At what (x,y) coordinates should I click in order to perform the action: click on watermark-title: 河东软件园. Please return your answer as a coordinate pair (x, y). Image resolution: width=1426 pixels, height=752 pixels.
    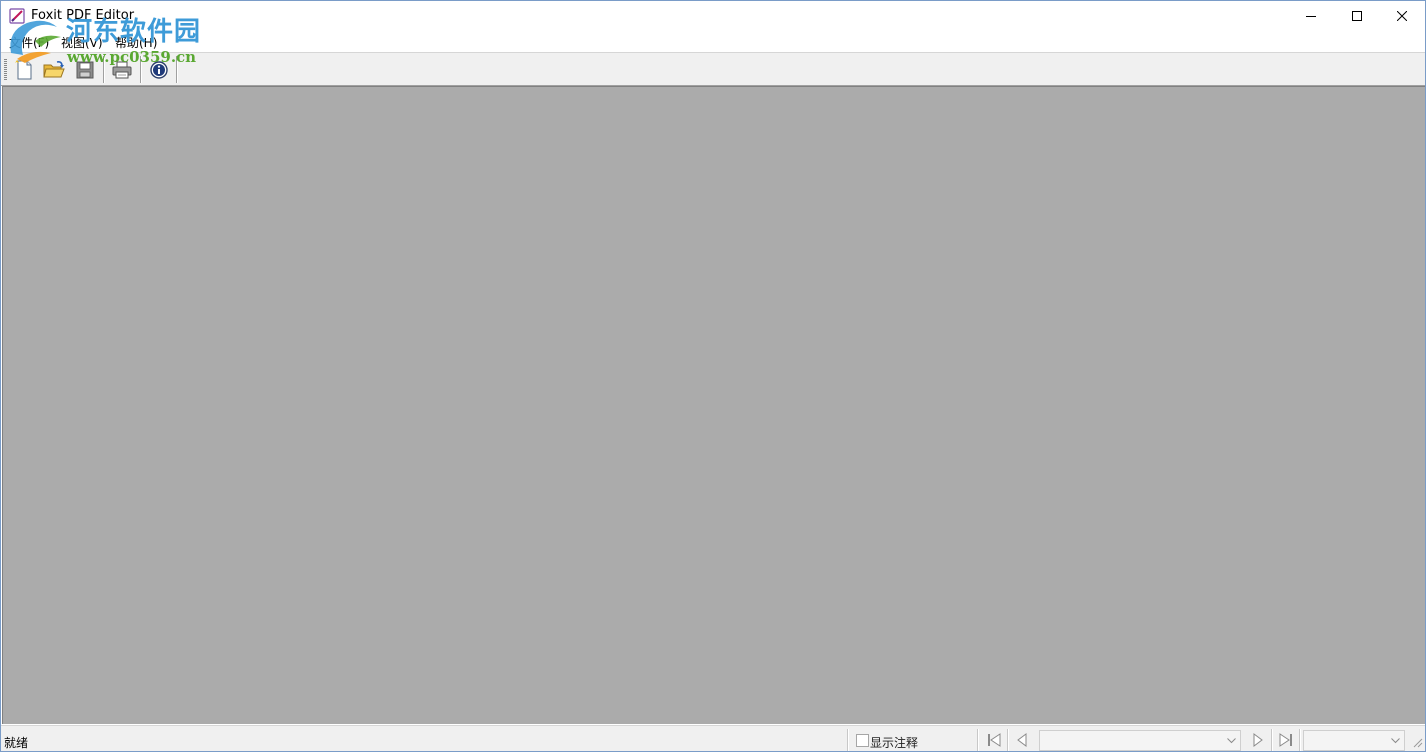
    Looking at the image, I should click on (134, 32).